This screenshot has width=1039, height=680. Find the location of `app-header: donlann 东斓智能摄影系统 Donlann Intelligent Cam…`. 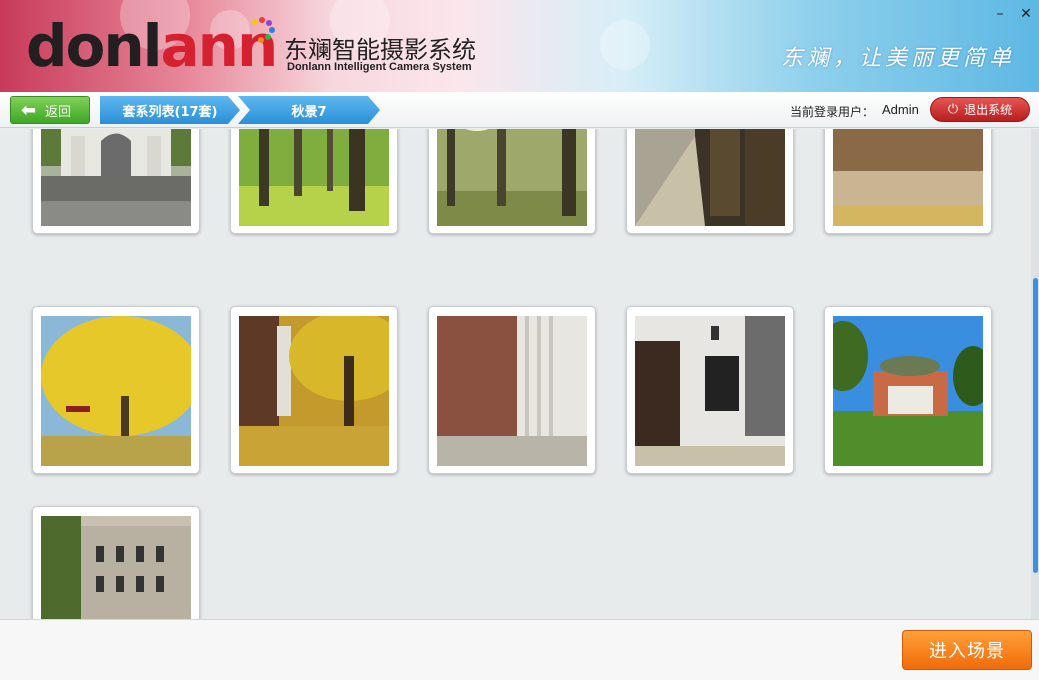

app-header: donlann 东斓智能摄影系统 Donlann Intelligent Cam… is located at coordinates (519, 46).